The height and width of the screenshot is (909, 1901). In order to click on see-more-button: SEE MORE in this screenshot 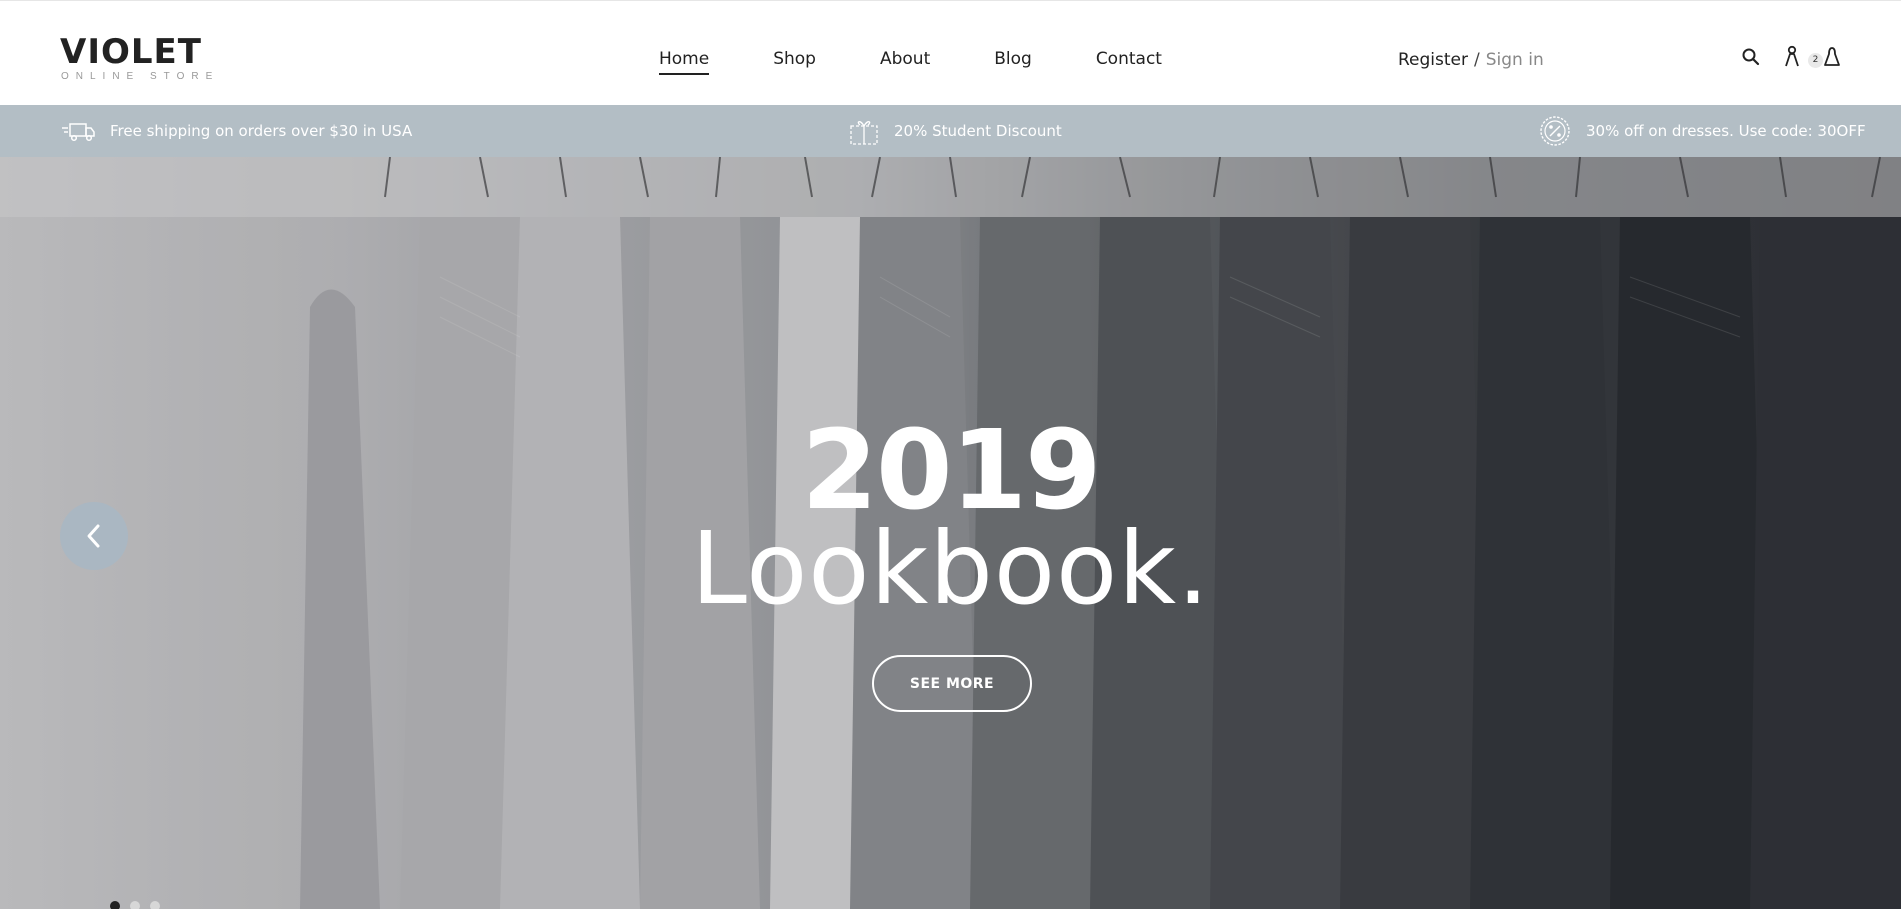, I will do `click(952, 683)`.